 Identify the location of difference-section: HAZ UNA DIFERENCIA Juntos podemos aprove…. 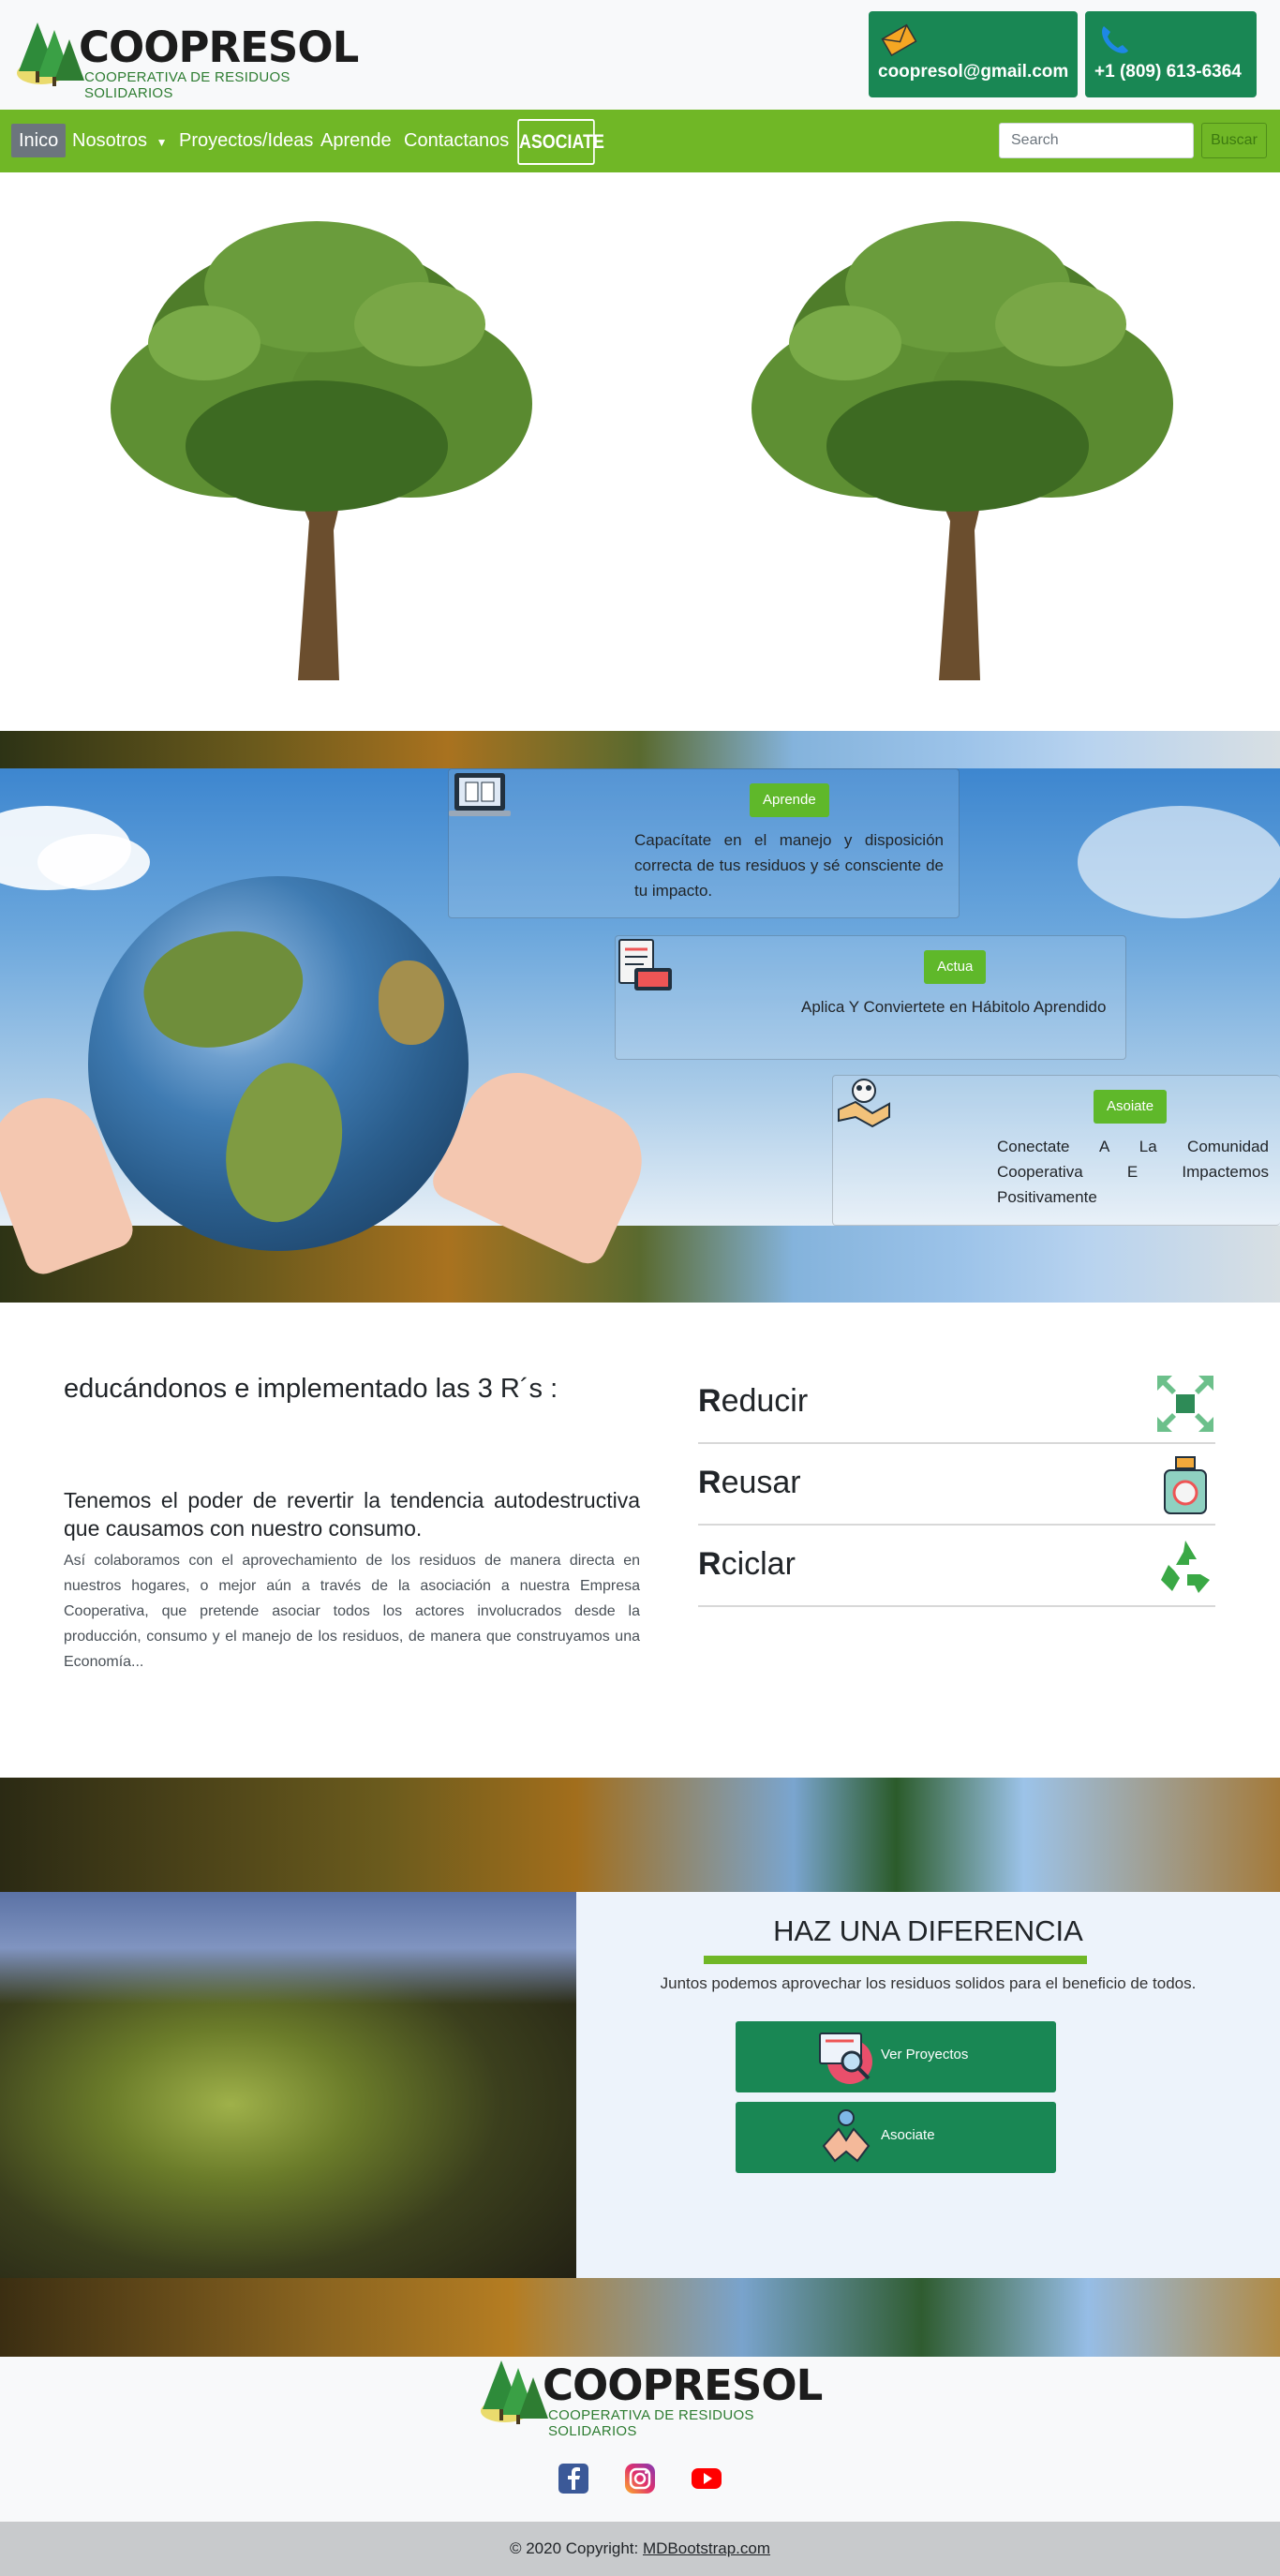
(640, 2085).